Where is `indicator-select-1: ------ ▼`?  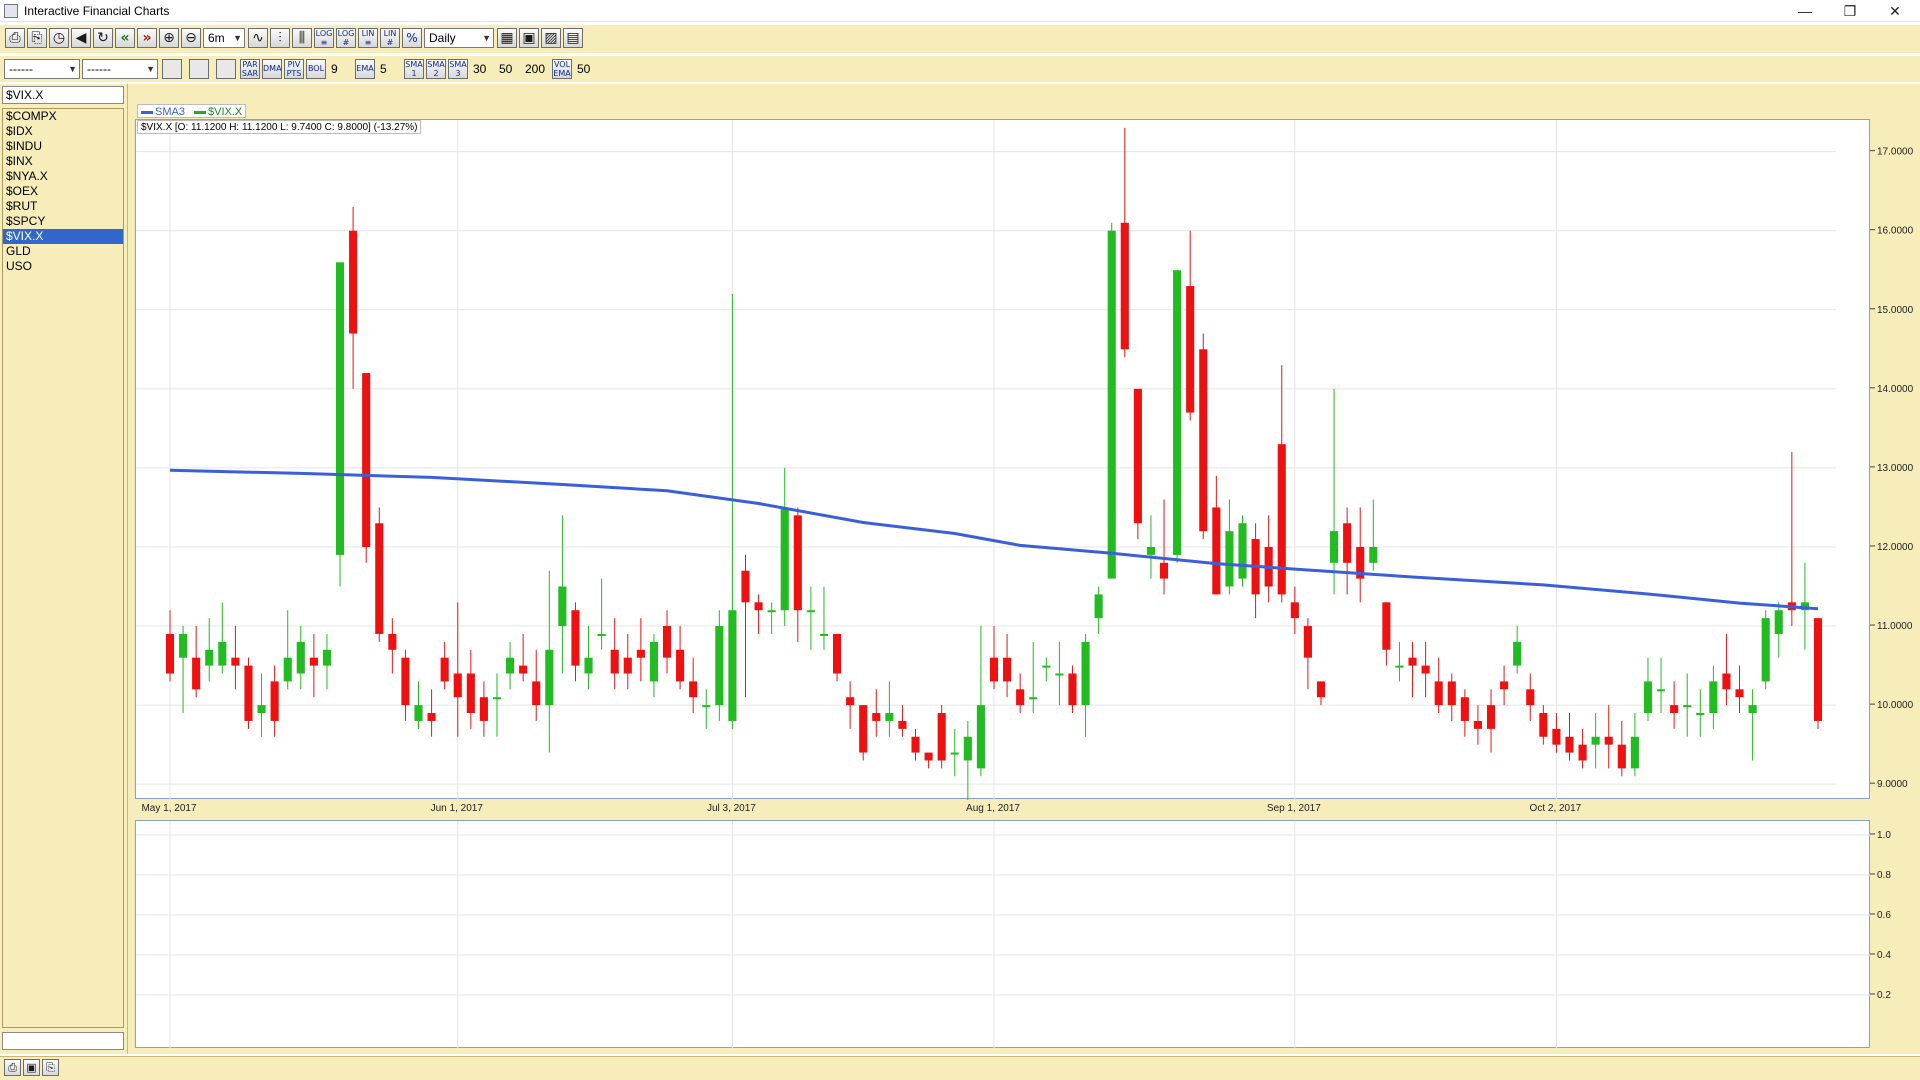
indicator-select-1: ------ ▼ is located at coordinates (42, 69).